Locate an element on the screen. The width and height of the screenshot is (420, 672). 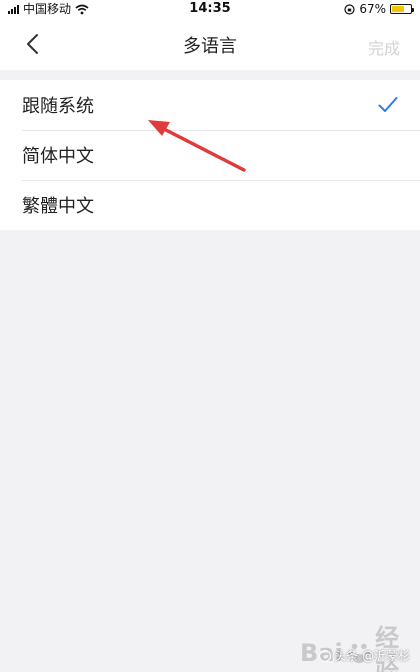
language-item-follow-system: 跟随系统 is located at coordinates (210, 105).